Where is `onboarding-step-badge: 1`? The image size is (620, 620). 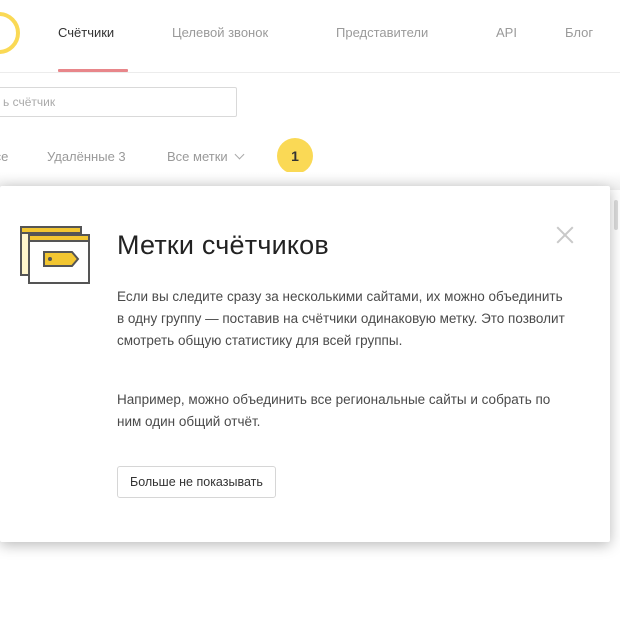
onboarding-step-badge: 1 is located at coordinates (295, 156).